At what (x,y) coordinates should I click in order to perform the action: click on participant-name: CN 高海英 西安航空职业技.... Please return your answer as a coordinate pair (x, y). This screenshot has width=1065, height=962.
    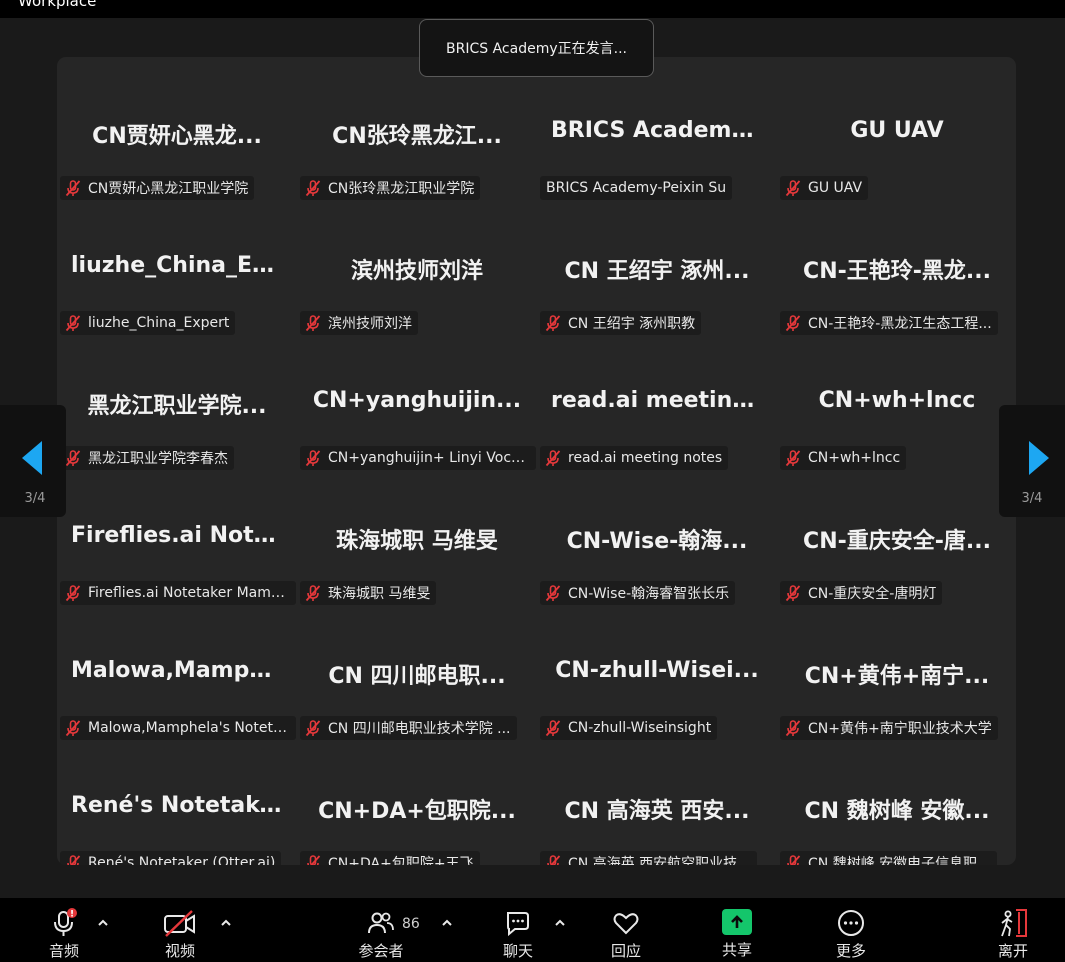
    Looking at the image, I should click on (659, 860).